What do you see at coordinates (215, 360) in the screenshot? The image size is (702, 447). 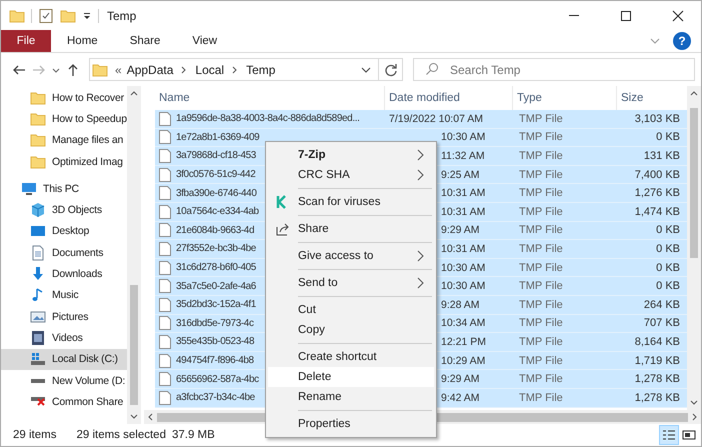 I see `file-name: 494754f7-f896-4b8` at bounding box center [215, 360].